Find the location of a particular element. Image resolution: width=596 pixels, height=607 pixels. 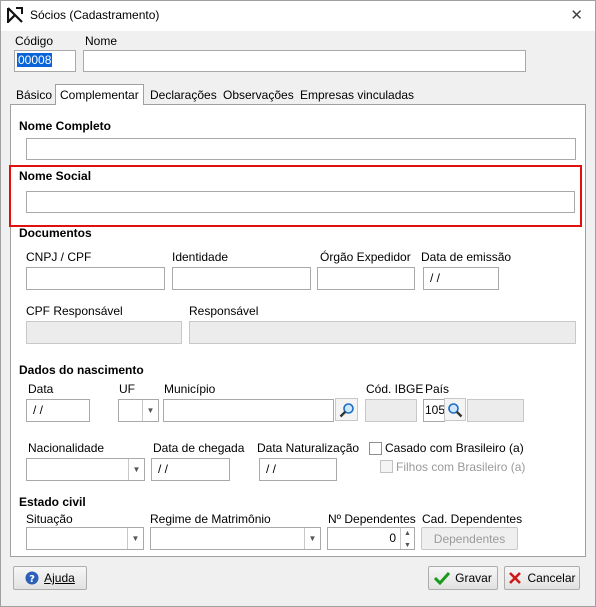

gravar-label: Gravar is located at coordinates (473, 578).